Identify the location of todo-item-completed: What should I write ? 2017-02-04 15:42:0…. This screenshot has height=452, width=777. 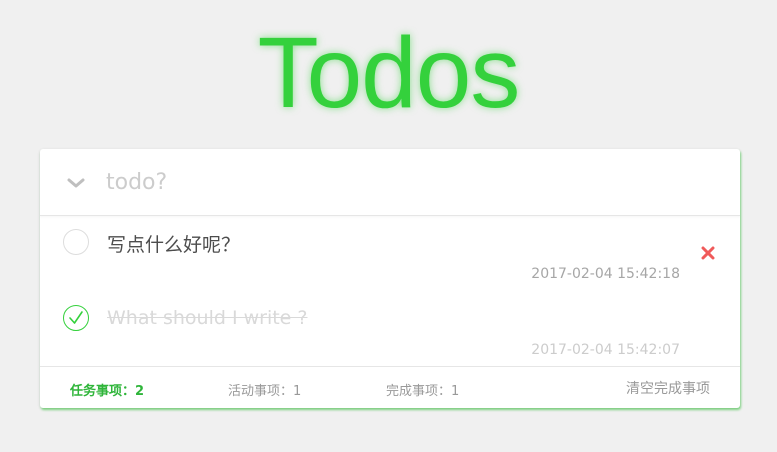
(390, 328).